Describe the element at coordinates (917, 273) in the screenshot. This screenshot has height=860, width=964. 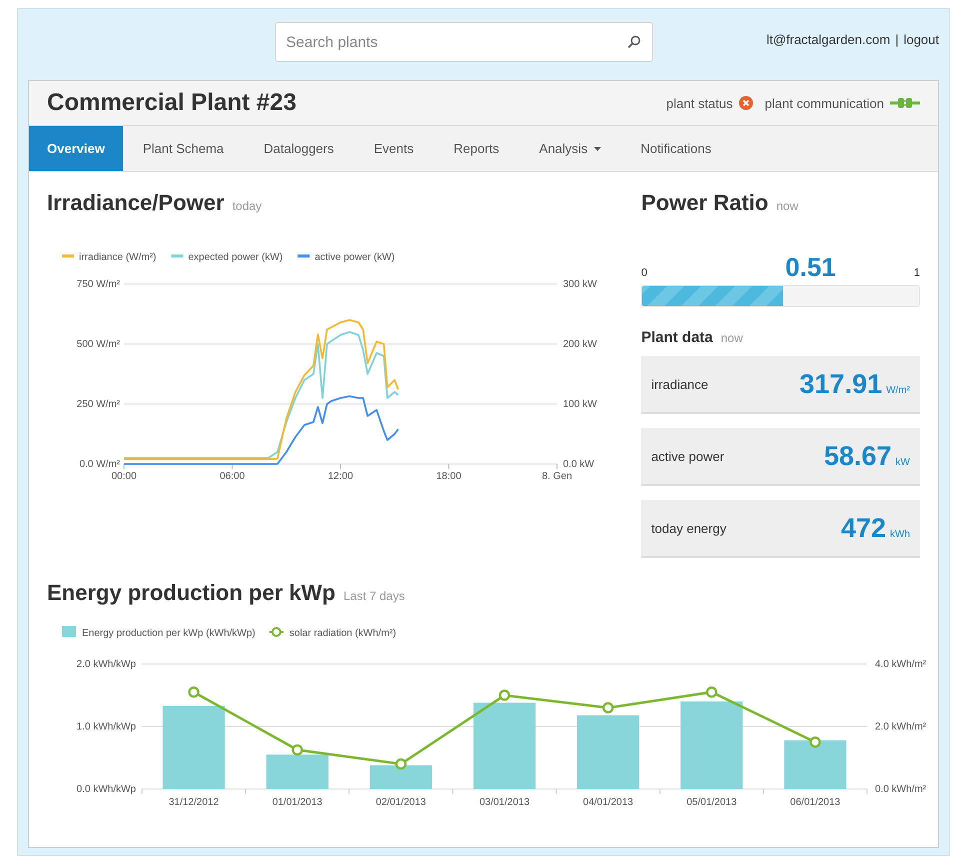
I see `scale-max: 1` at that location.